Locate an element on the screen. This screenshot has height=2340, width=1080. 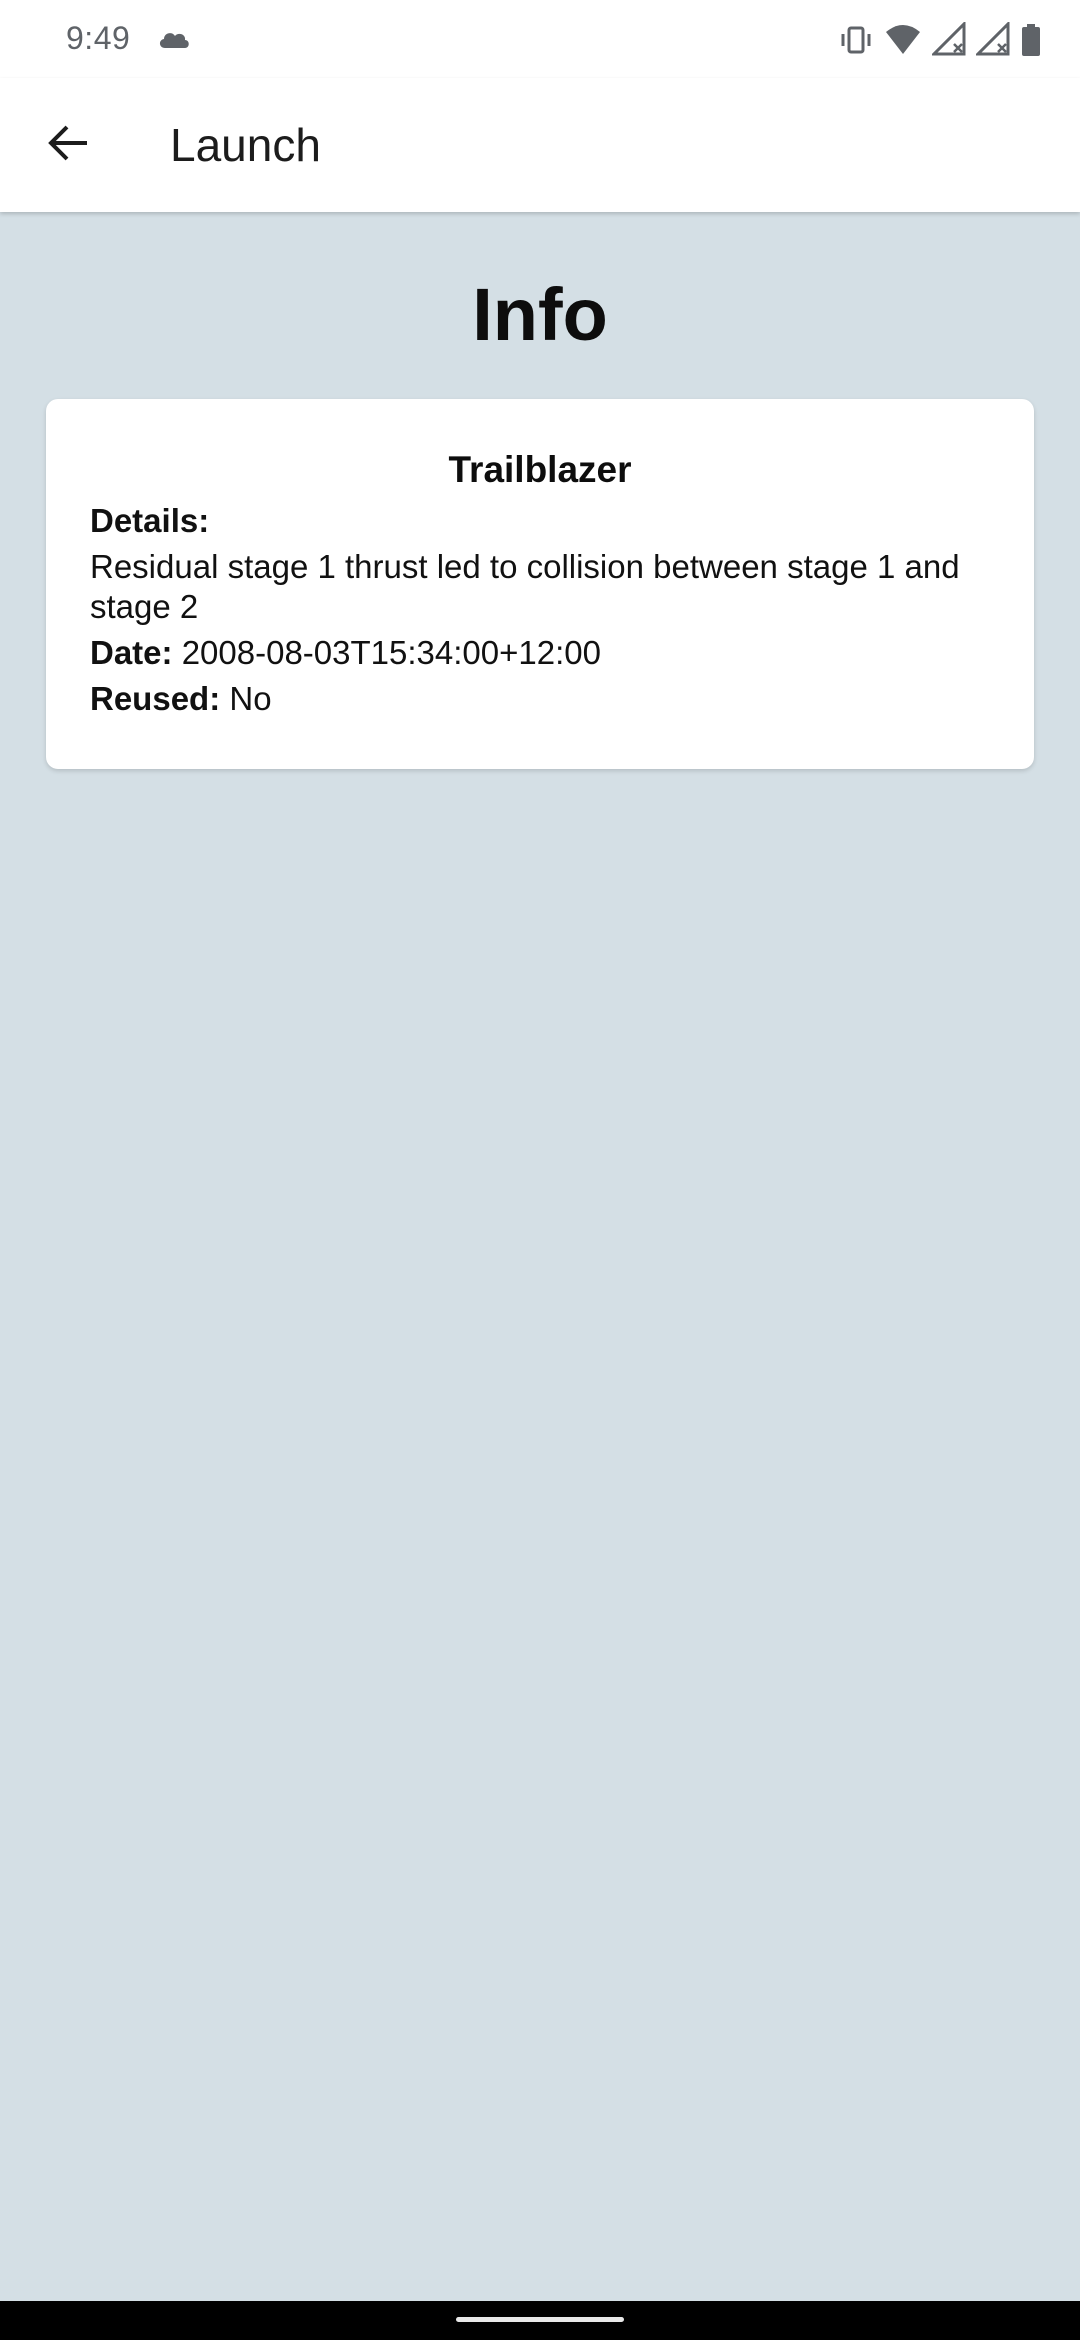
details-row: Details: is located at coordinates (540, 521).